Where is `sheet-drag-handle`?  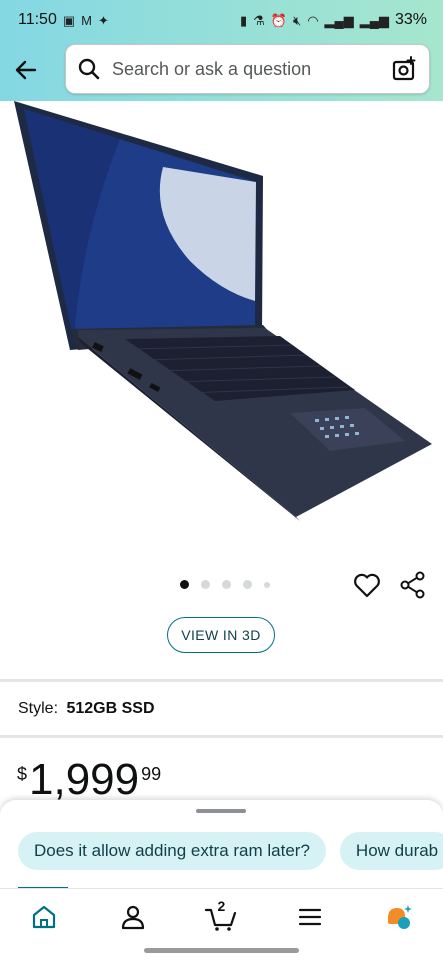 sheet-drag-handle is located at coordinates (221, 811).